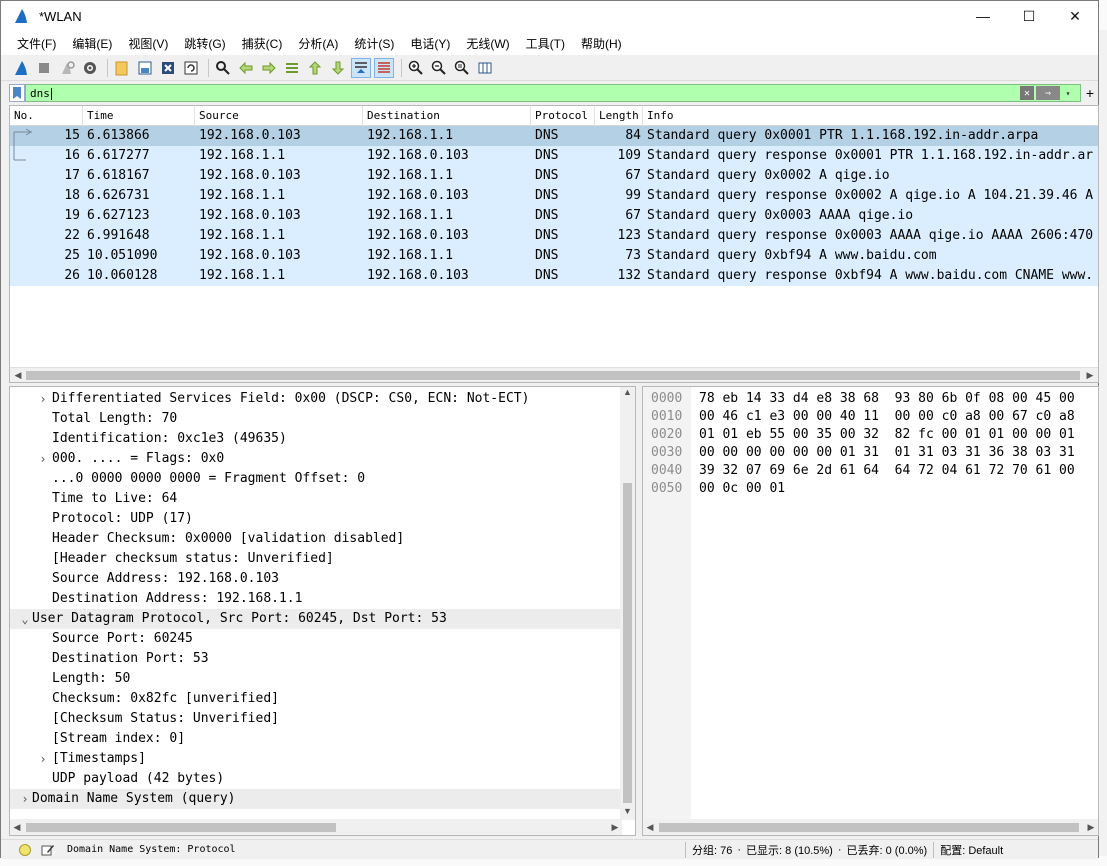 The width and height of the screenshot is (1107, 866). What do you see at coordinates (374, 43) in the screenshot?
I see `menu-statistics: 统计(S)` at bounding box center [374, 43].